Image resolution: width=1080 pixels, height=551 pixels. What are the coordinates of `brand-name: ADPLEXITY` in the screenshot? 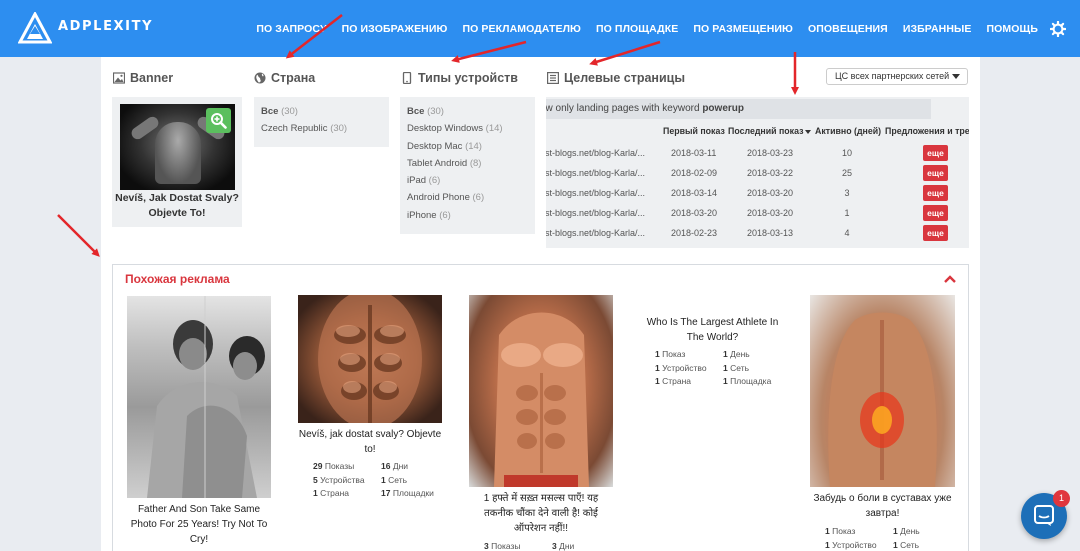 It's located at (106, 26).